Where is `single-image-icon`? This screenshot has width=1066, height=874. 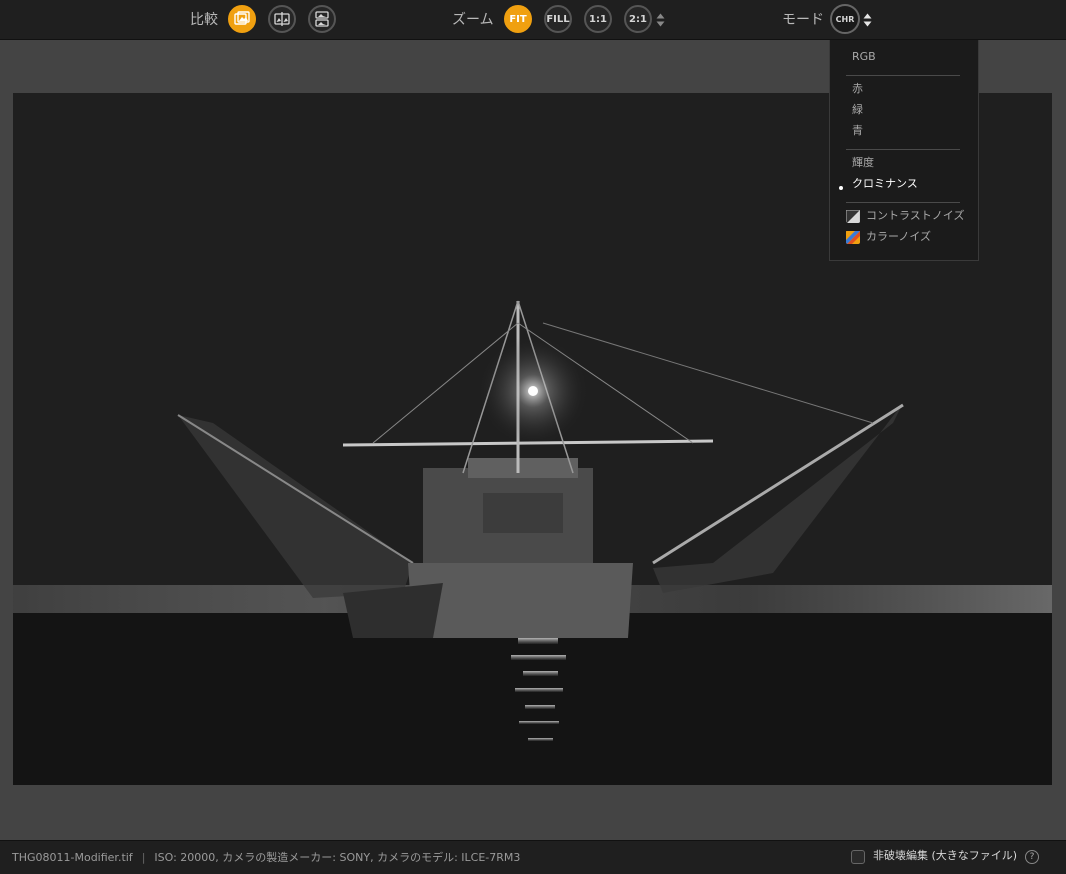 single-image-icon is located at coordinates (242, 18).